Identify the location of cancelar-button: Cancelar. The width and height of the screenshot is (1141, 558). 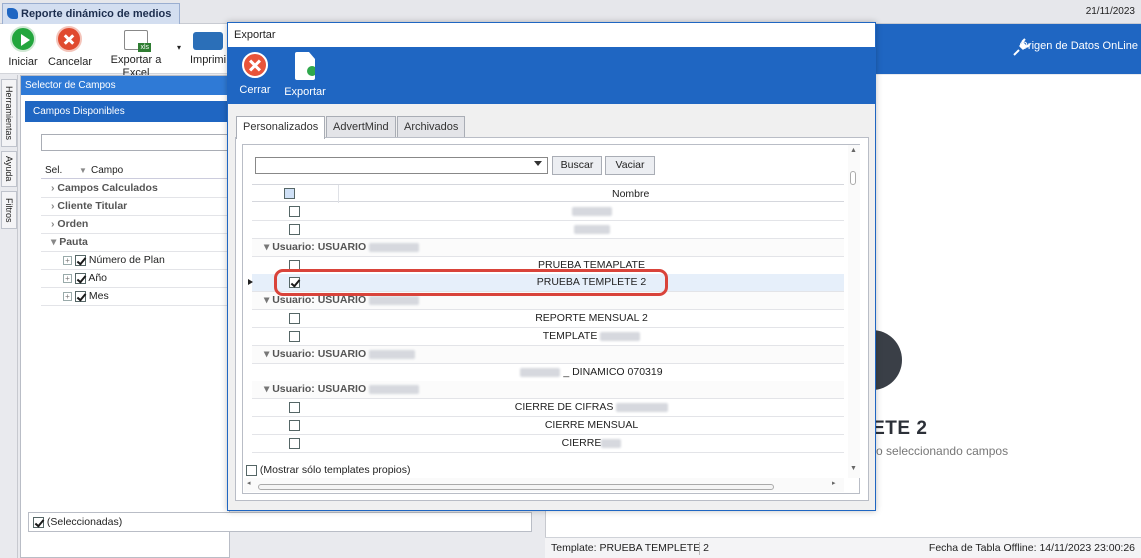
(70, 47).